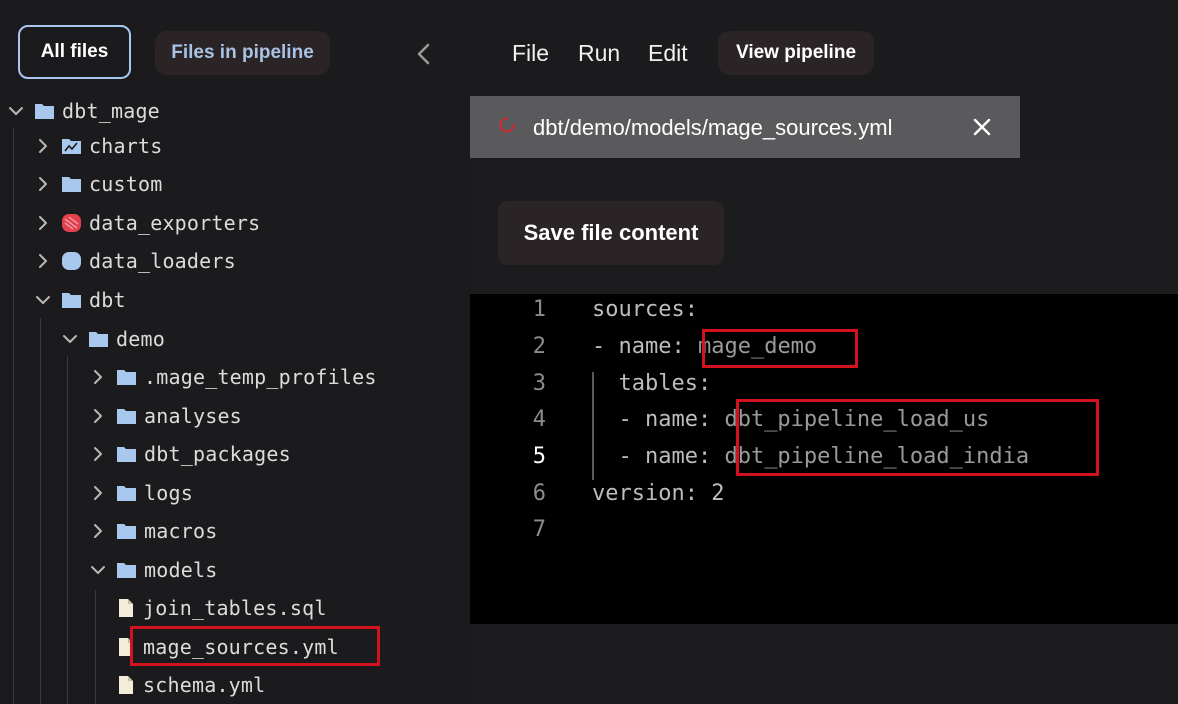  I want to click on tree-item-label: data_loaders, so click(162, 261).